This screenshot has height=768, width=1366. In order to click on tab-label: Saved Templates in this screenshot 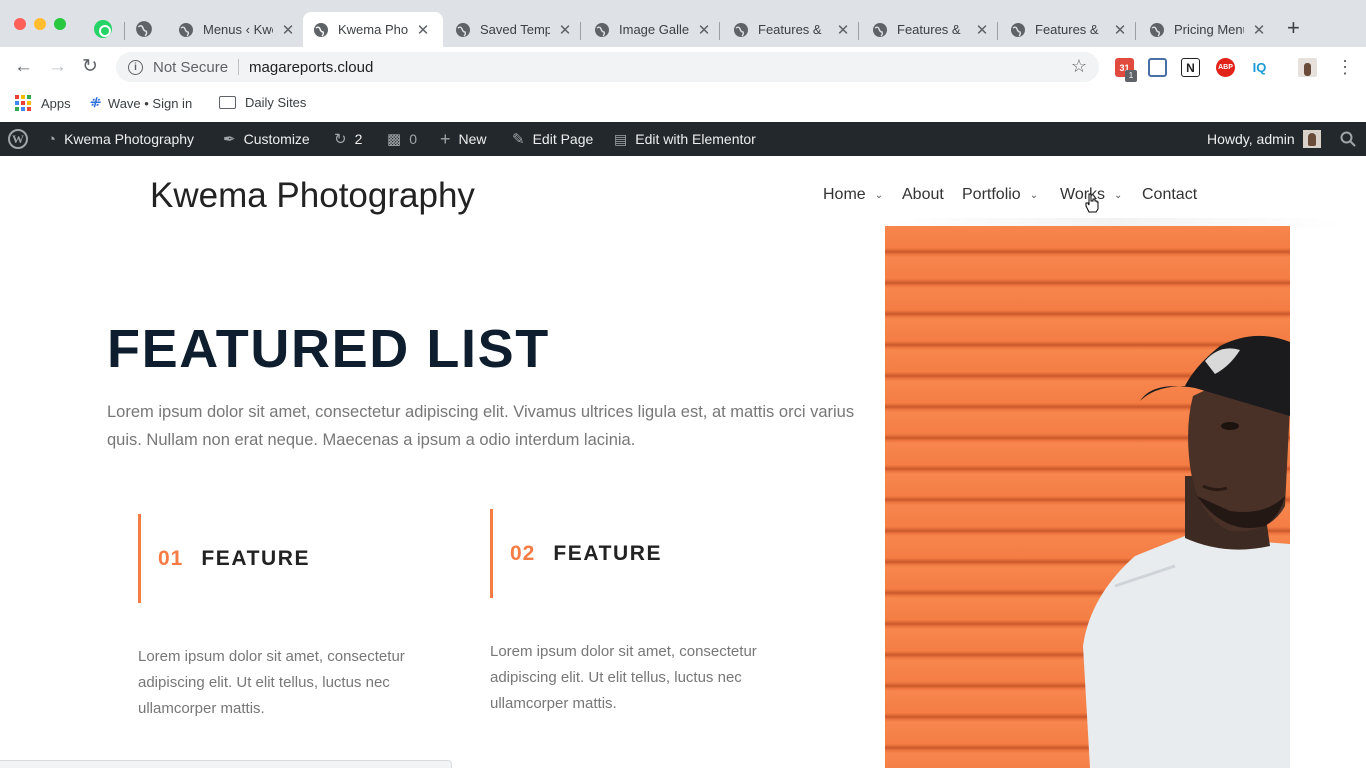, I will do `click(515, 29)`.